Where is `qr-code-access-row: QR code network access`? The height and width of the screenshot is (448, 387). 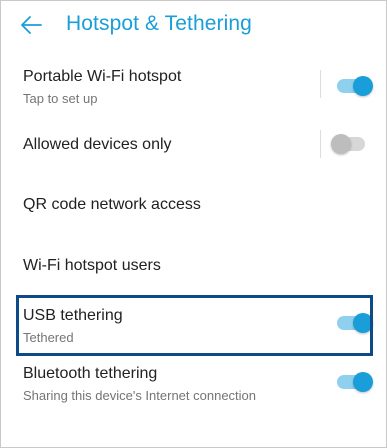 qr-code-access-row: QR code network access is located at coordinates (193, 206).